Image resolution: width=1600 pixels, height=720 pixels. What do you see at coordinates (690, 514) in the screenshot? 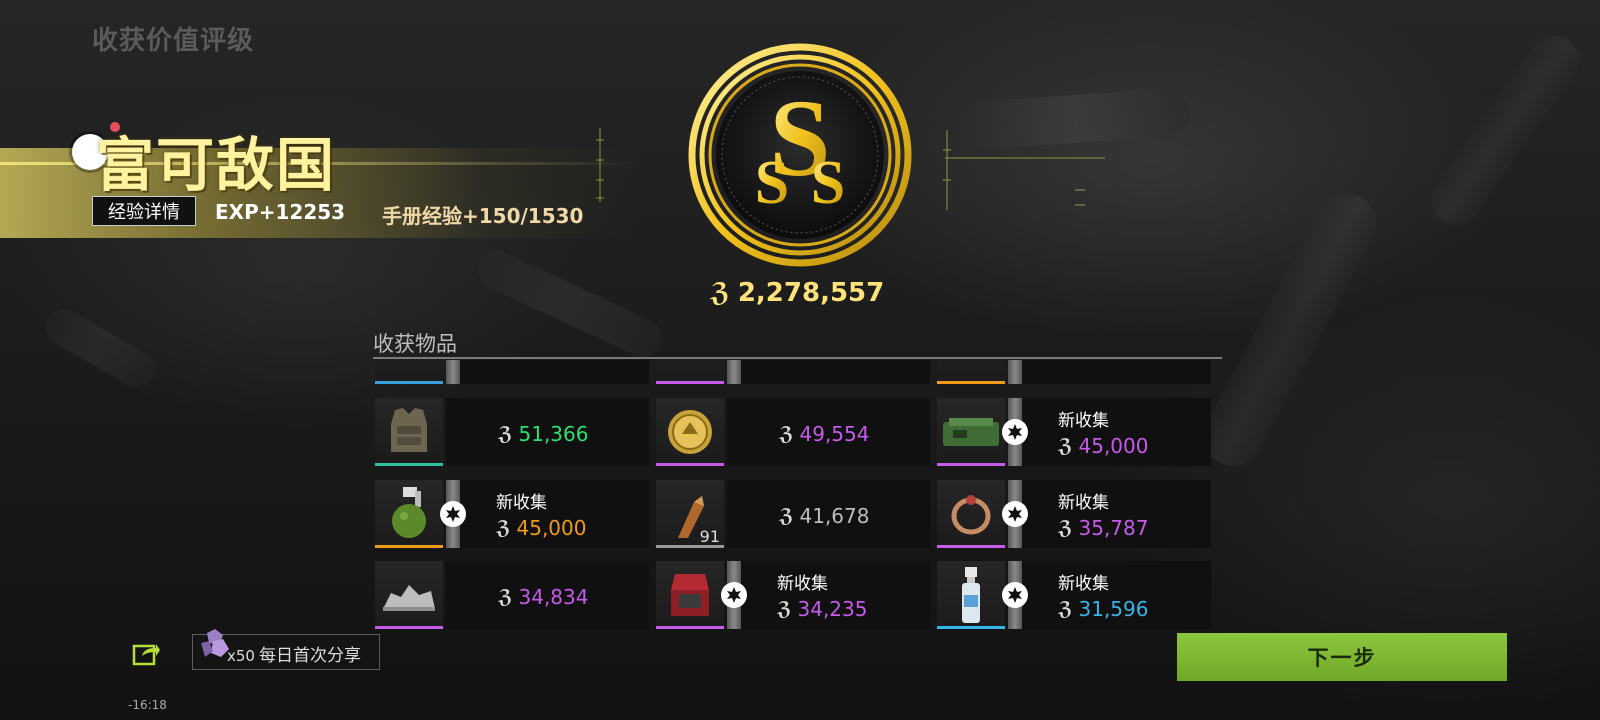
I see `bullet-icon: 91` at bounding box center [690, 514].